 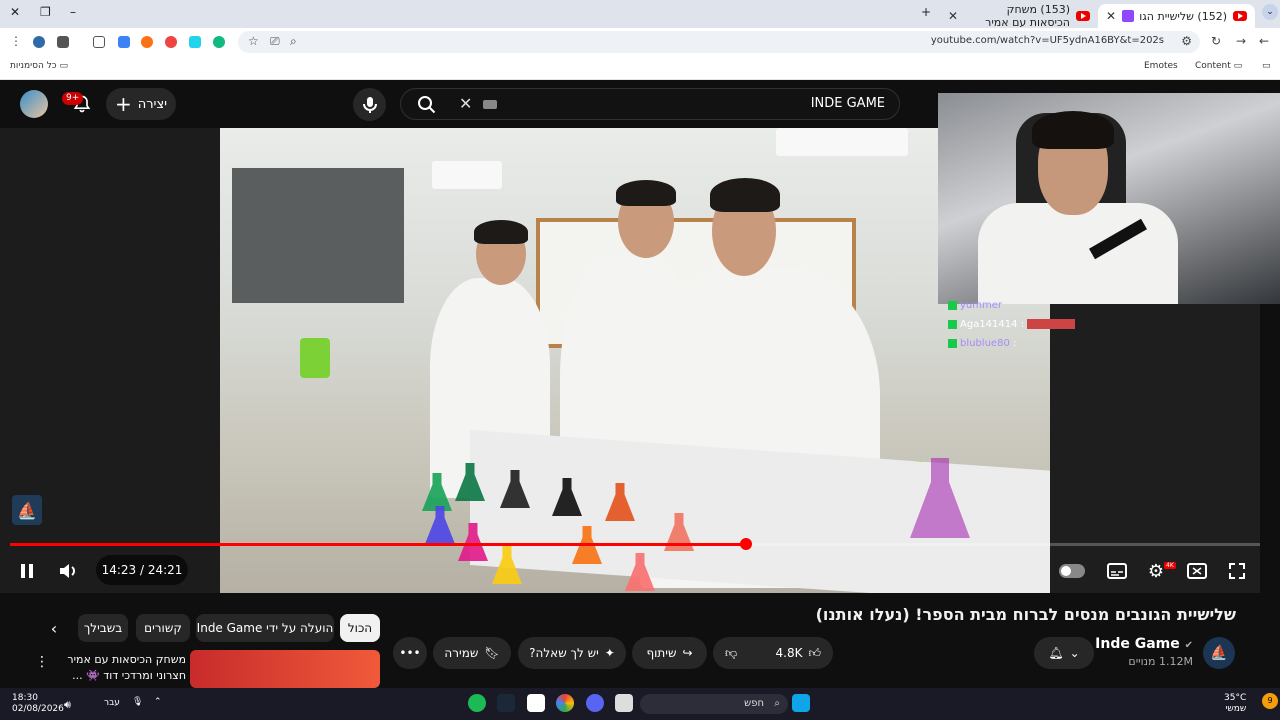 I want to click on tab-search-icon: ⌄, so click(x=1270, y=12).